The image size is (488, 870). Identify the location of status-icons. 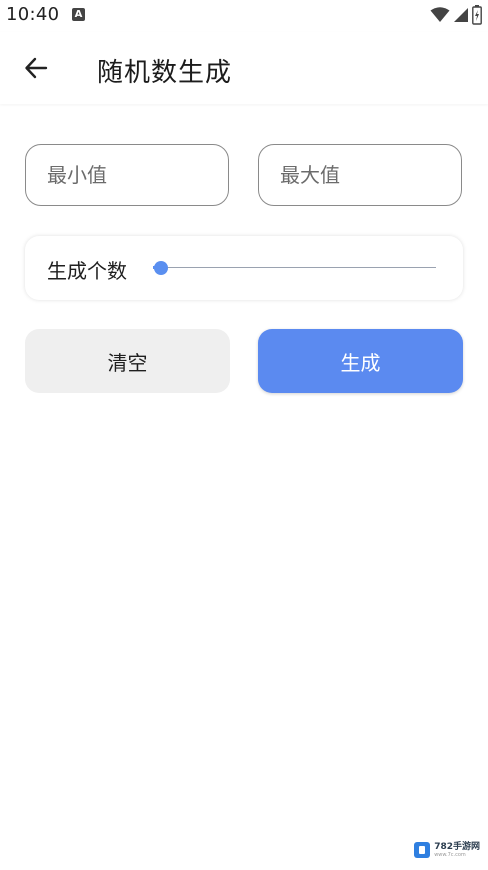
(456, 15).